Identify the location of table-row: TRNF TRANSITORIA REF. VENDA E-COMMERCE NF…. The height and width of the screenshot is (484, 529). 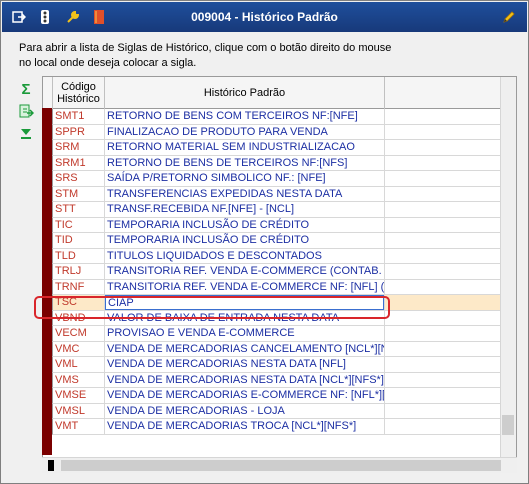
(279, 287).